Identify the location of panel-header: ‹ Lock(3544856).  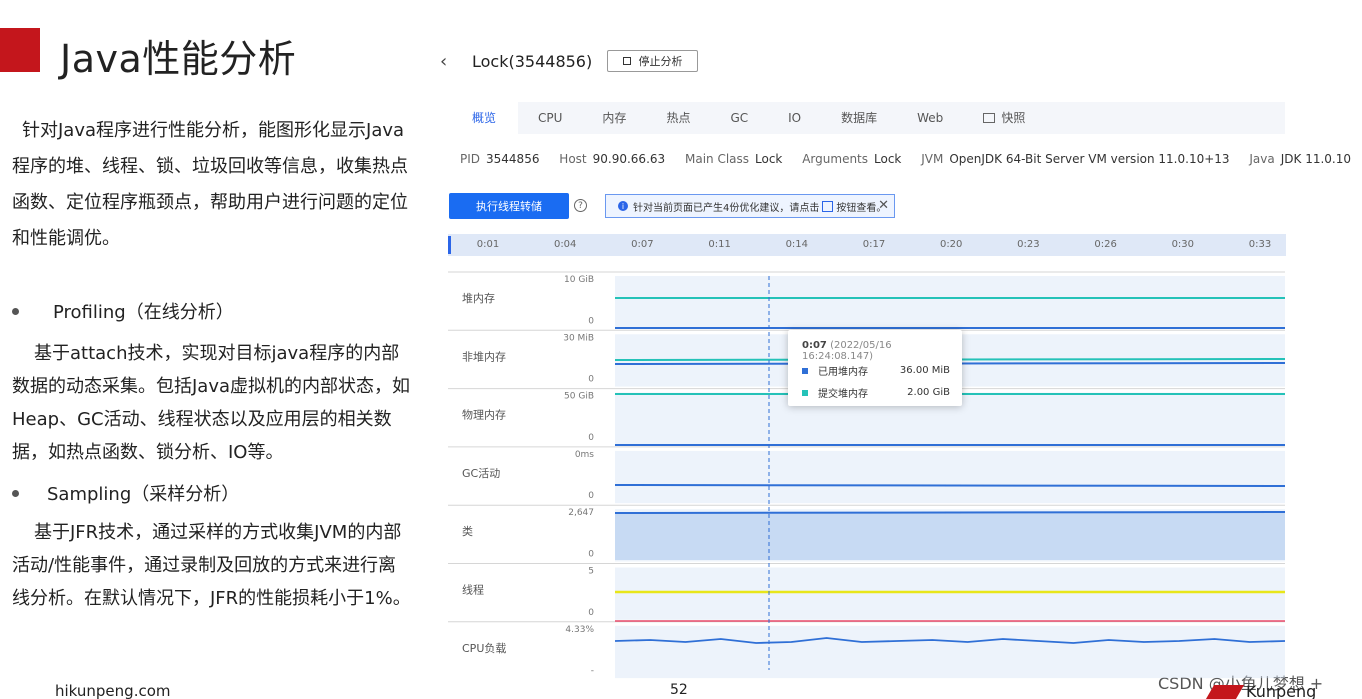
(516, 61).